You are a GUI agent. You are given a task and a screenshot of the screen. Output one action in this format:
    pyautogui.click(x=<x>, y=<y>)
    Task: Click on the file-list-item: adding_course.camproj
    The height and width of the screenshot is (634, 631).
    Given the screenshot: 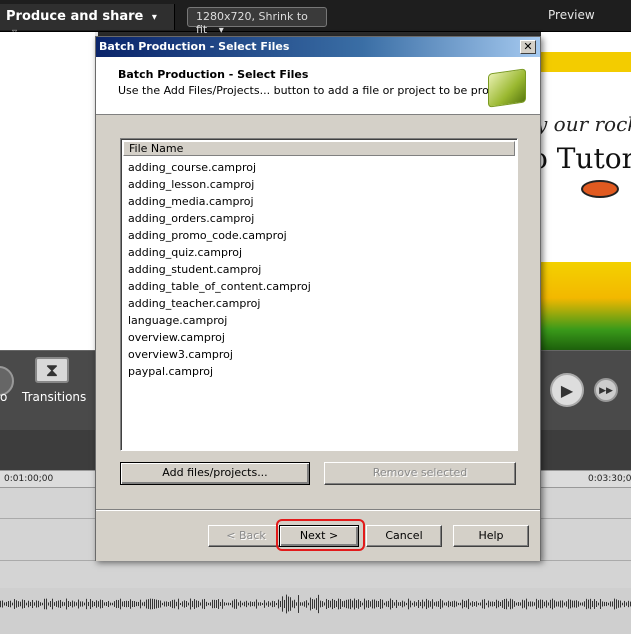 What is the action you would take?
    pyautogui.click(x=318, y=167)
    